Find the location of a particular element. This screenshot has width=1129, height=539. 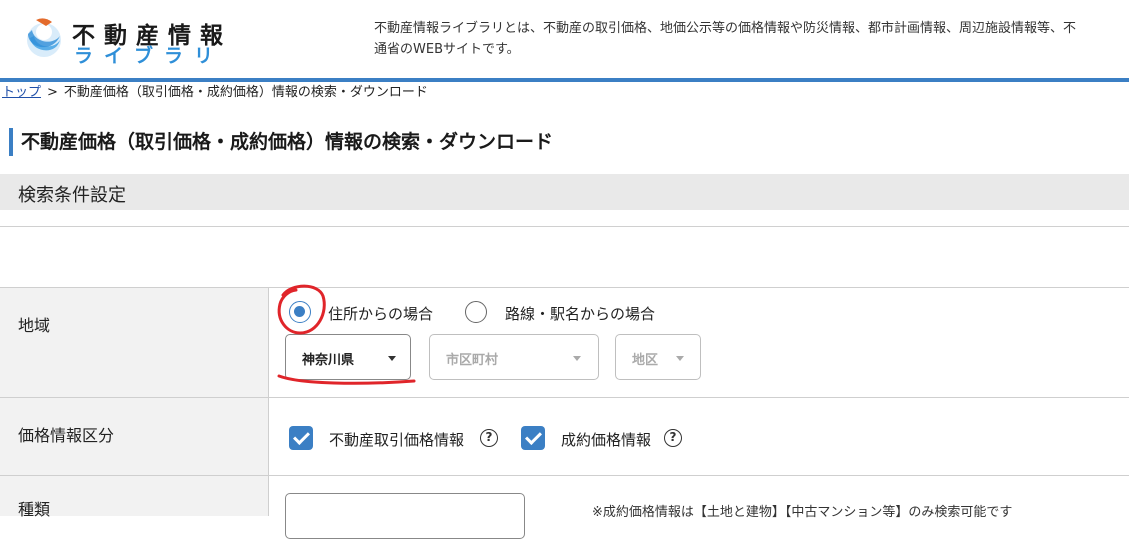

site-description-line2: 通省のWEBサイトです。 is located at coordinates (447, 49).